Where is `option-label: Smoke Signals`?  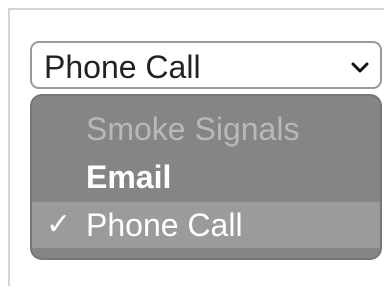
option-label: Smoke Signals is located at coordinates (193, 129).